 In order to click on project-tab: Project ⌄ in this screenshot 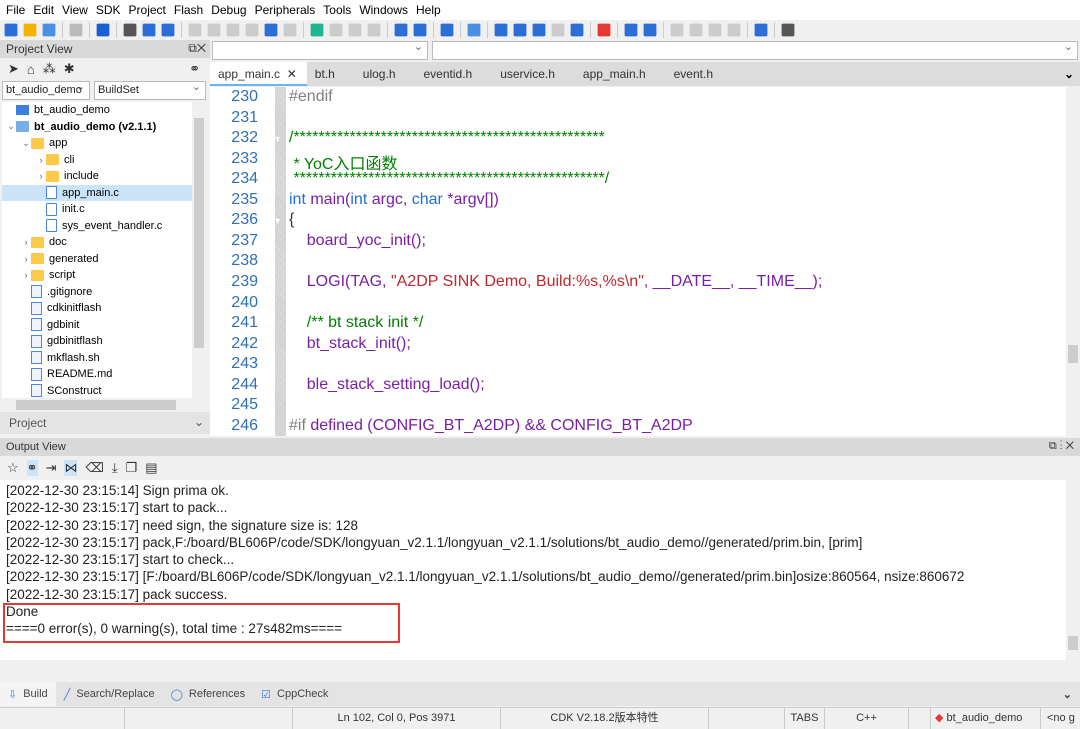, I will do `click(105, 423)`.